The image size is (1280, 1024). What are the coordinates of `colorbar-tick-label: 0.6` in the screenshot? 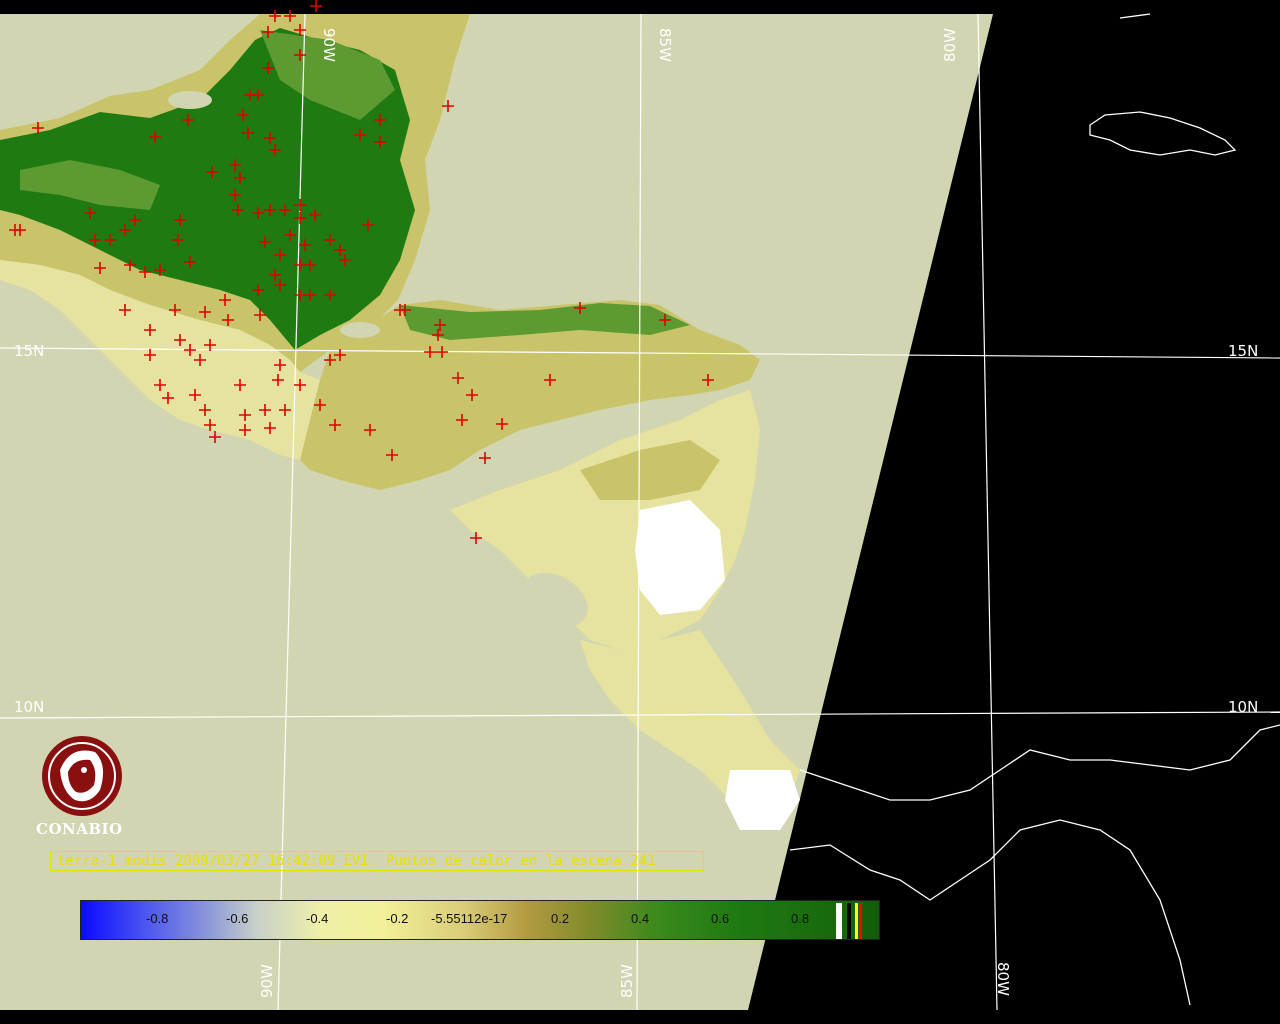 It's located at (720, 918).